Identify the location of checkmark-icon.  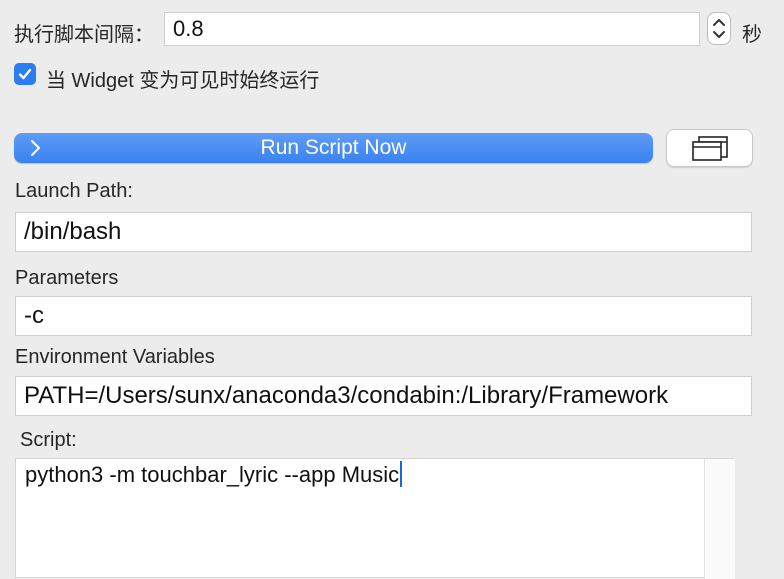
(25, 74).